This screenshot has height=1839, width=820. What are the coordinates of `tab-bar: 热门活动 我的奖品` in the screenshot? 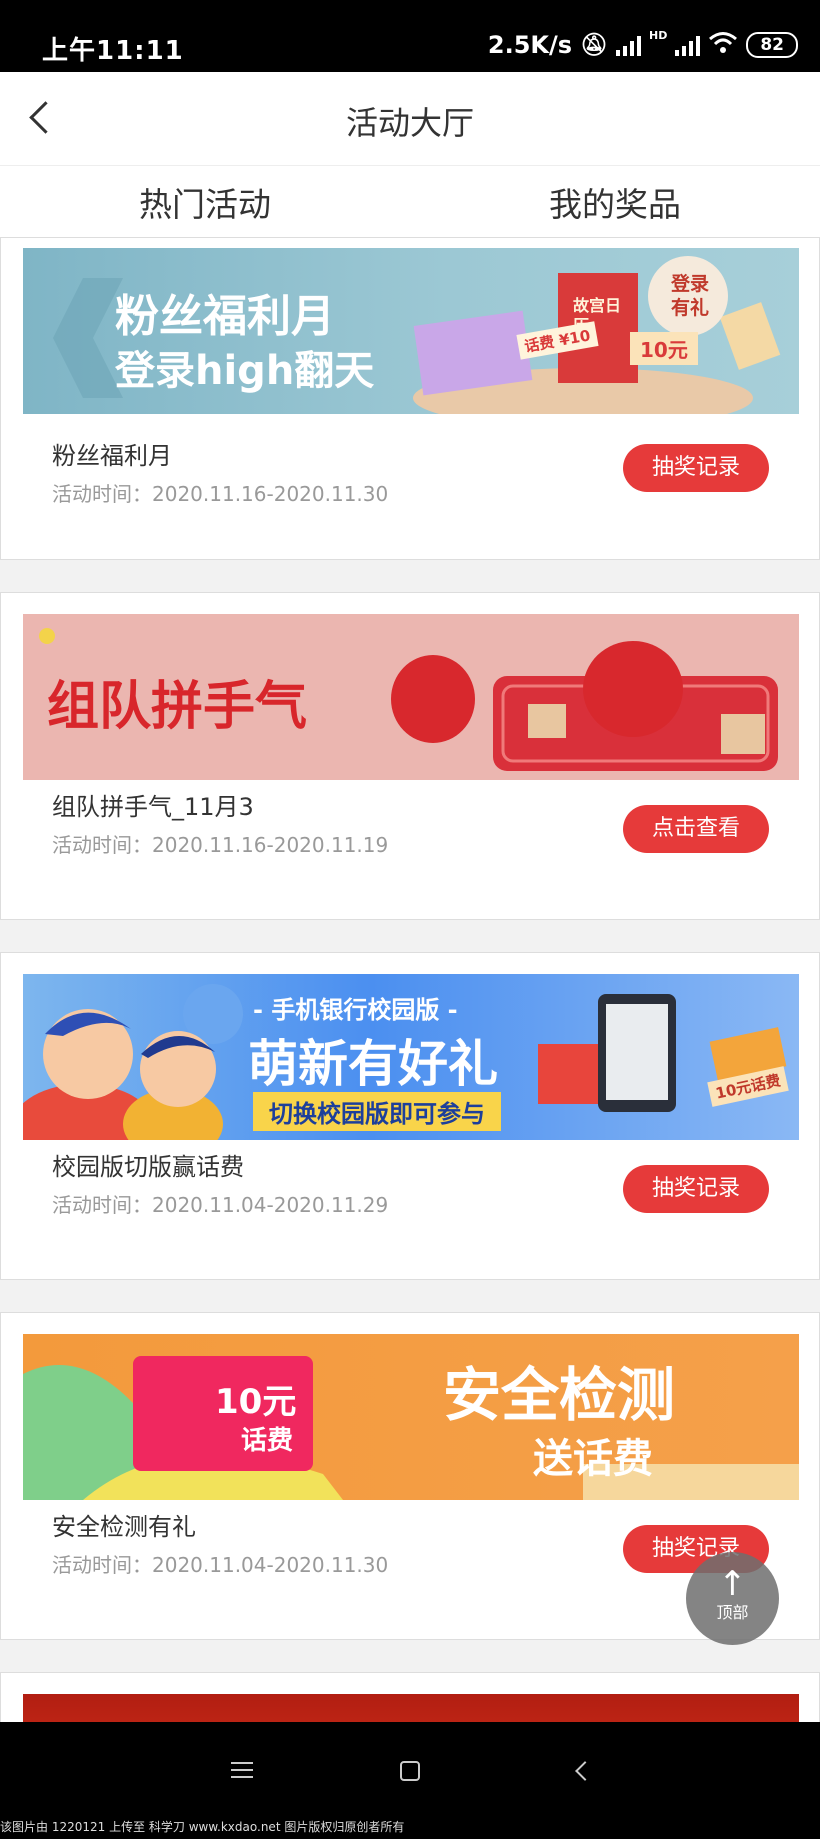 It's located at (410, 206).